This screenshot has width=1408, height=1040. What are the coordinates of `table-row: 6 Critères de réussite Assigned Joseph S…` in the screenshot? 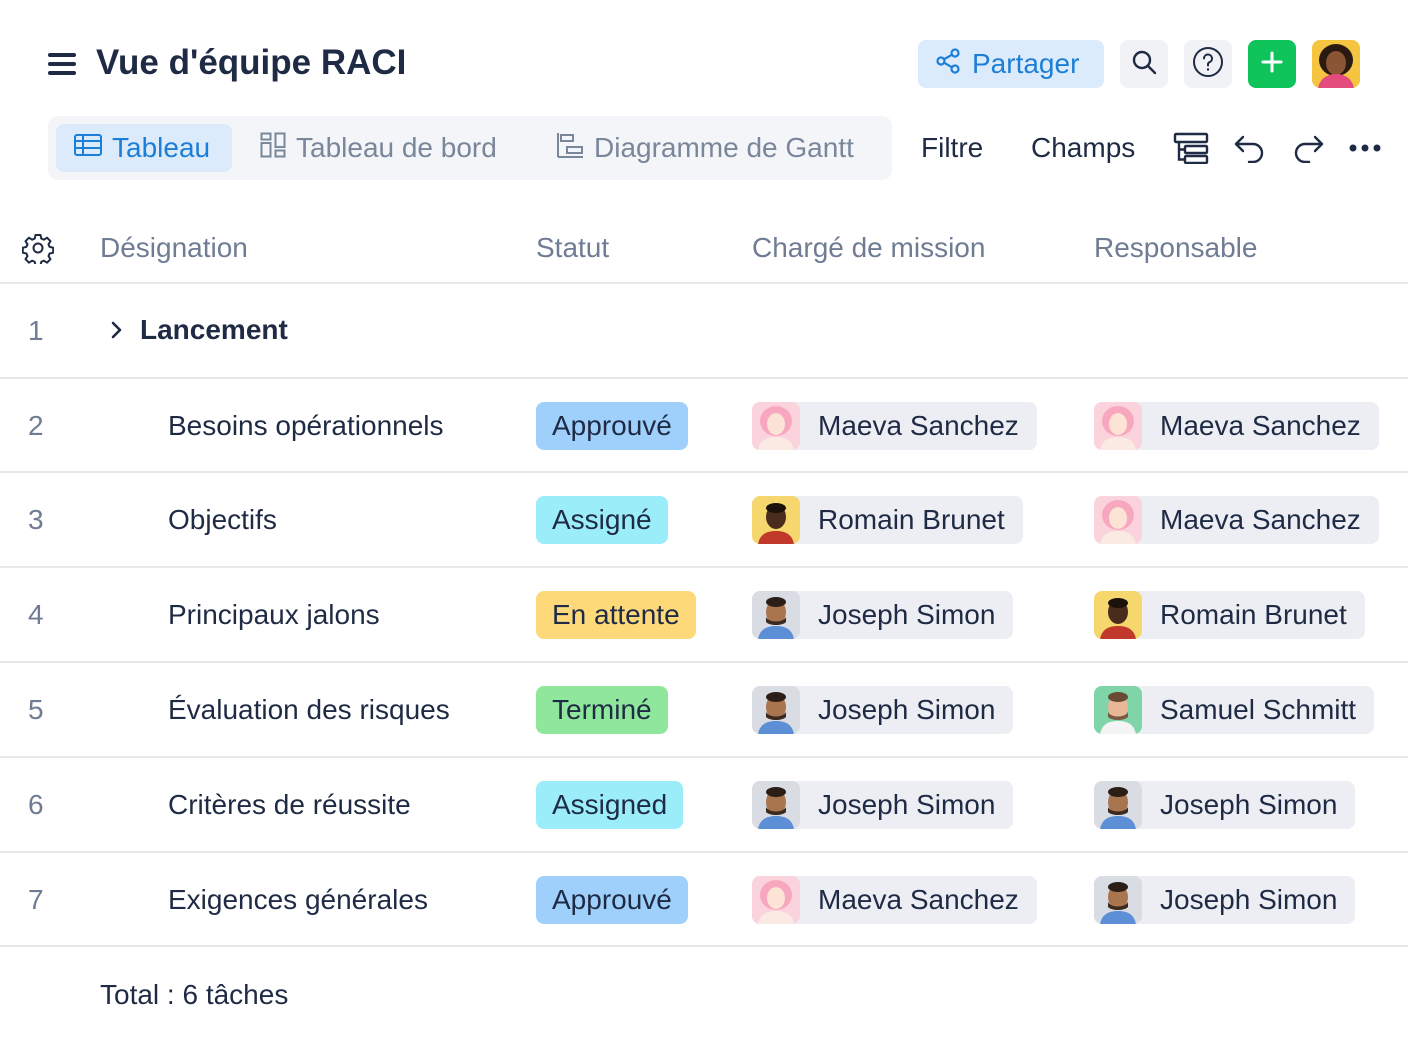 It's located at (704, 805).